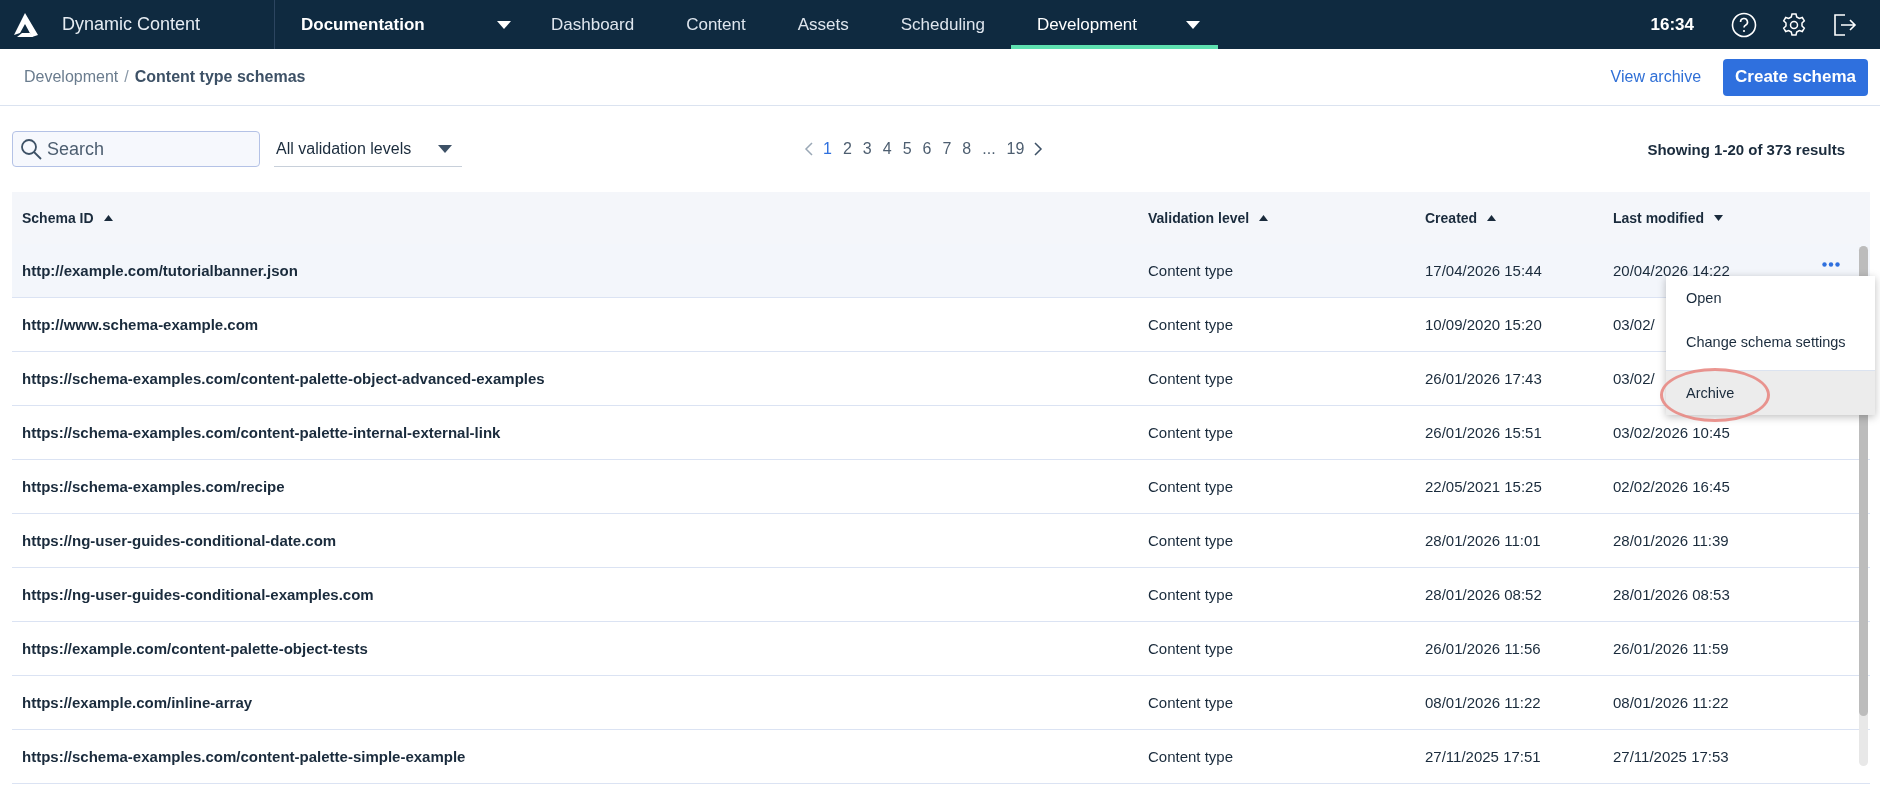  Describe the element at coordinates (261, 432) in the screenshot. I see `table-cell: https://schema-examples.com/content-palette-internal-external-link` at that location.